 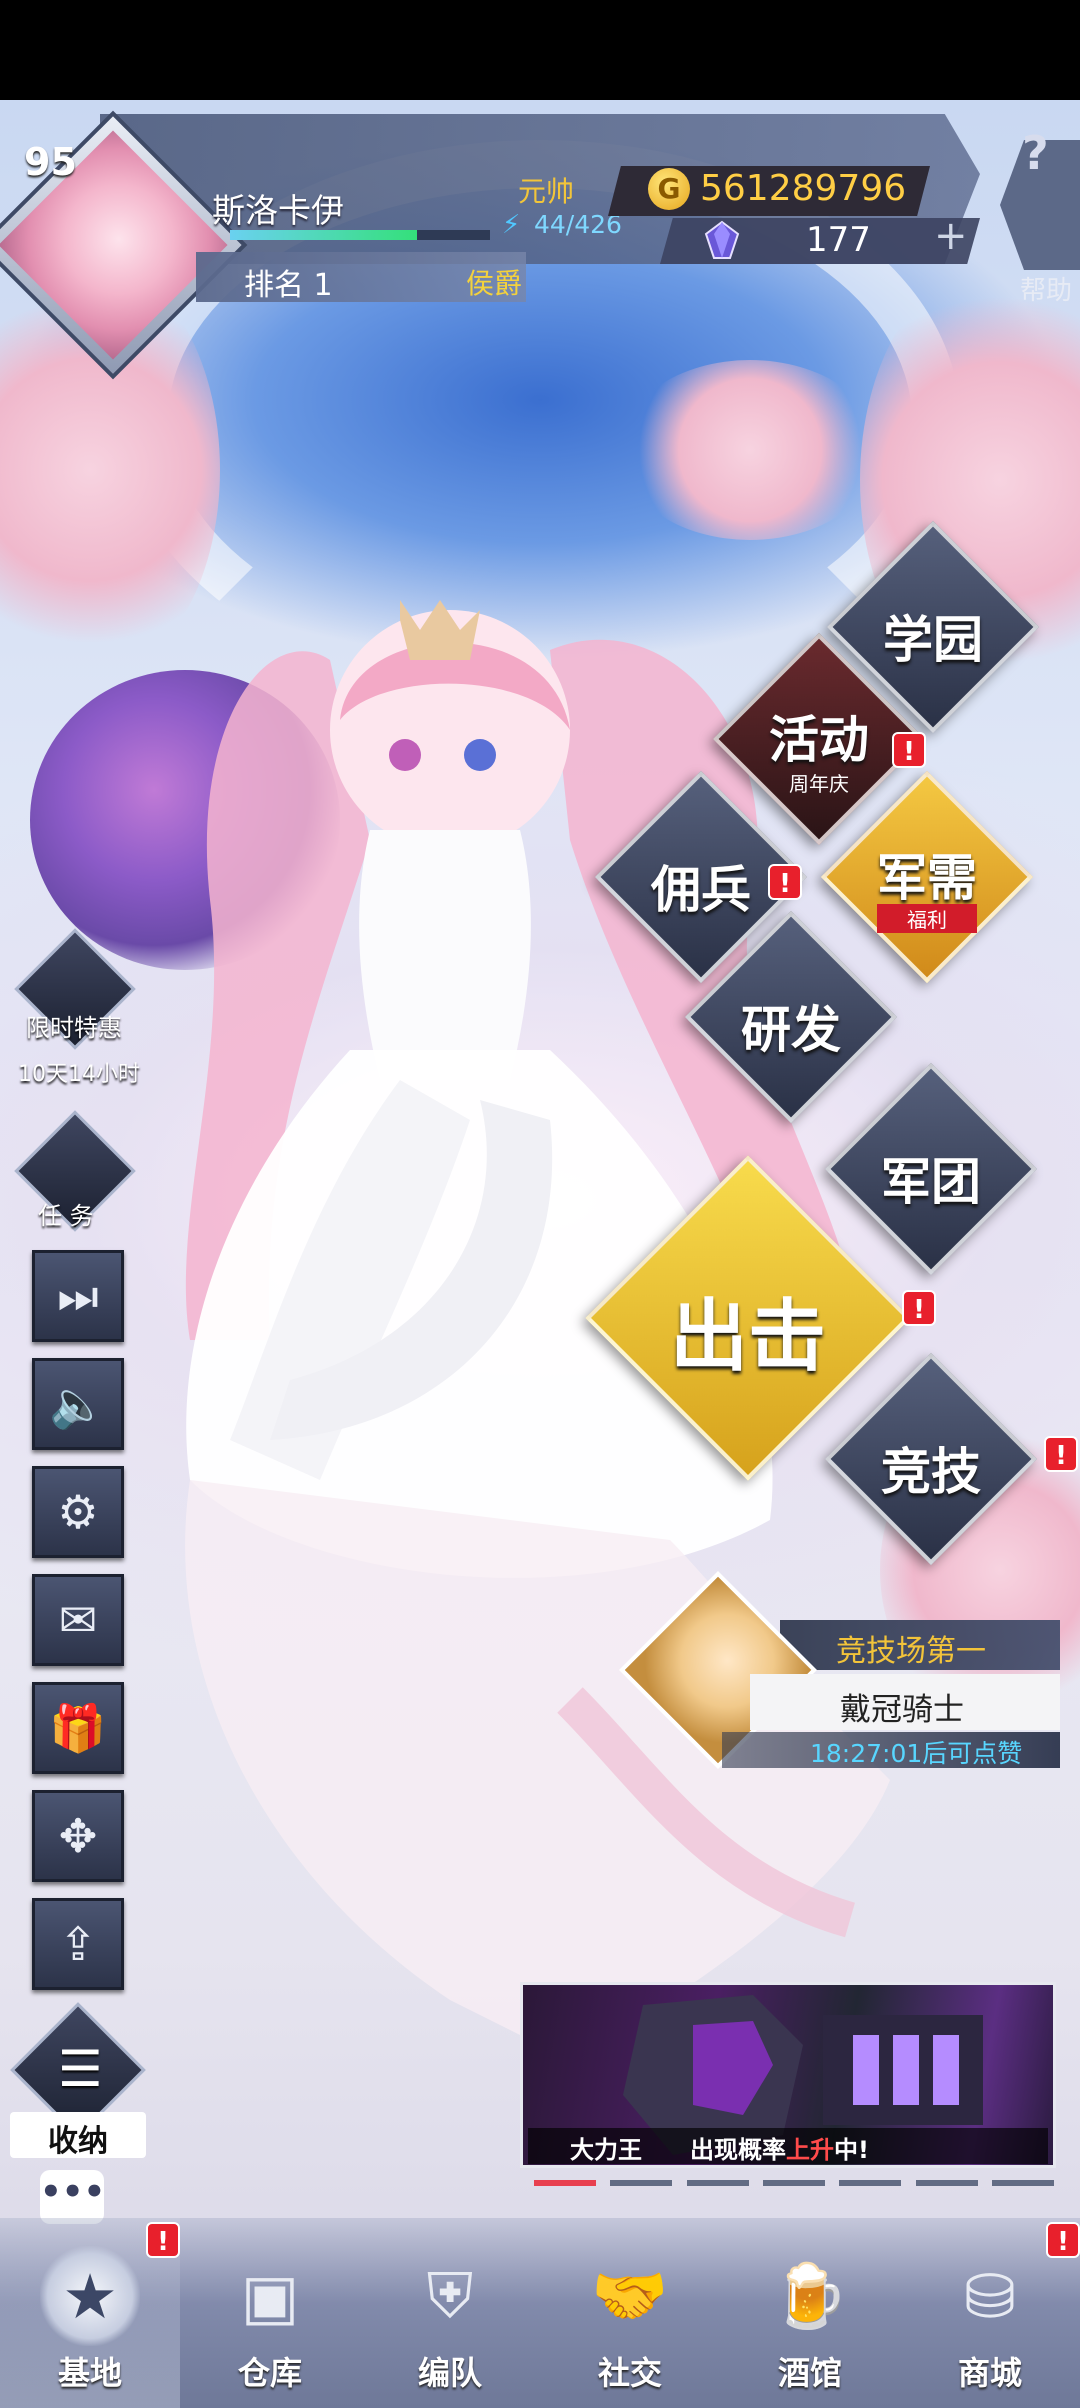 I want to click on skip-icon: ⏭, so click(x=78, y=1296).